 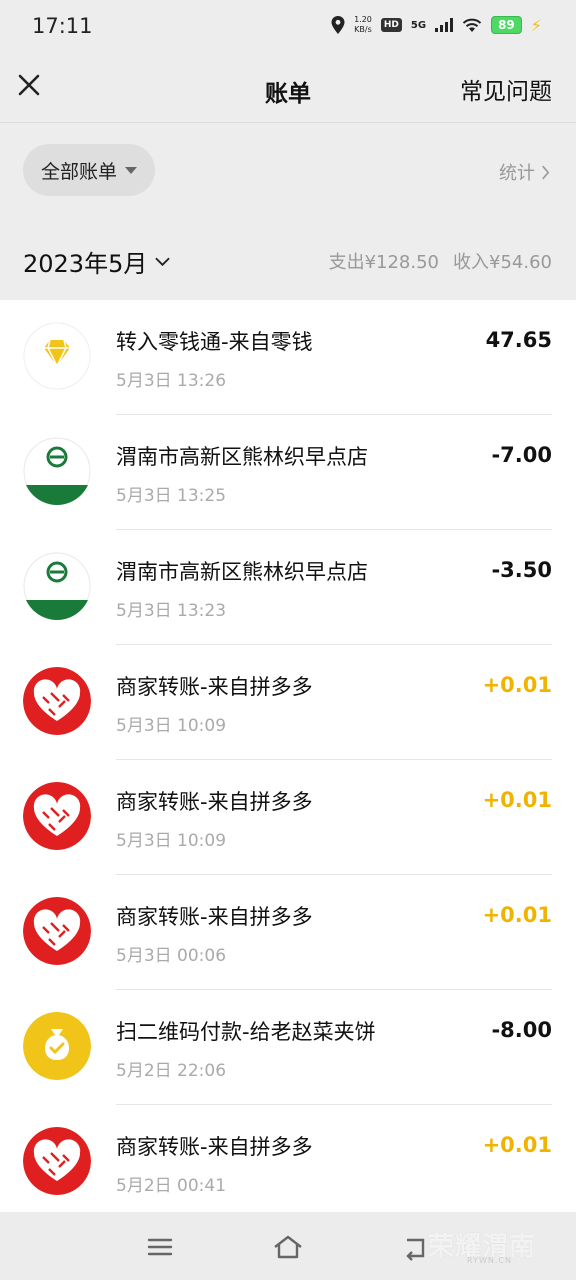 I want to click on expense-total: 支出¥128.50, so click(x=384, y=262).